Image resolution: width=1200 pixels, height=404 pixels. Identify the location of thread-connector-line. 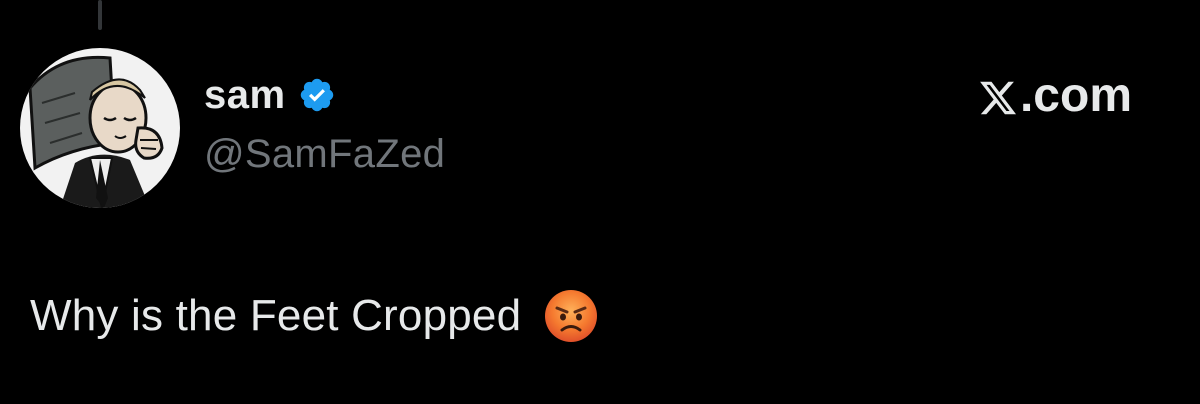
(100, 15).